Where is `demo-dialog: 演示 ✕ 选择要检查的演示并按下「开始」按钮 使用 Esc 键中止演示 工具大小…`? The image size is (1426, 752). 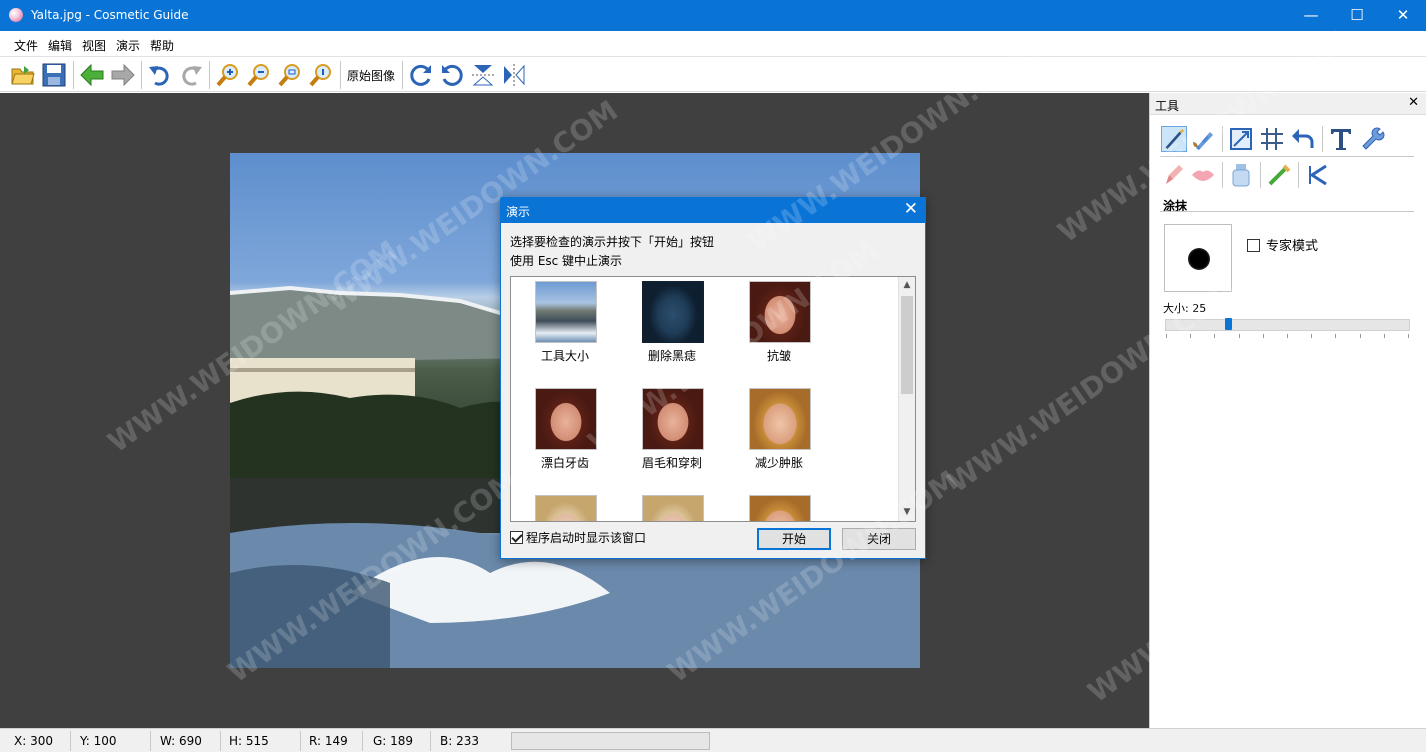 demo-dialog: 演示 ✕ 选择要检查的演示并按下「开始」按钮 使用 Esc 键中止演示 工具大小… is located at coordinates (713, 378).